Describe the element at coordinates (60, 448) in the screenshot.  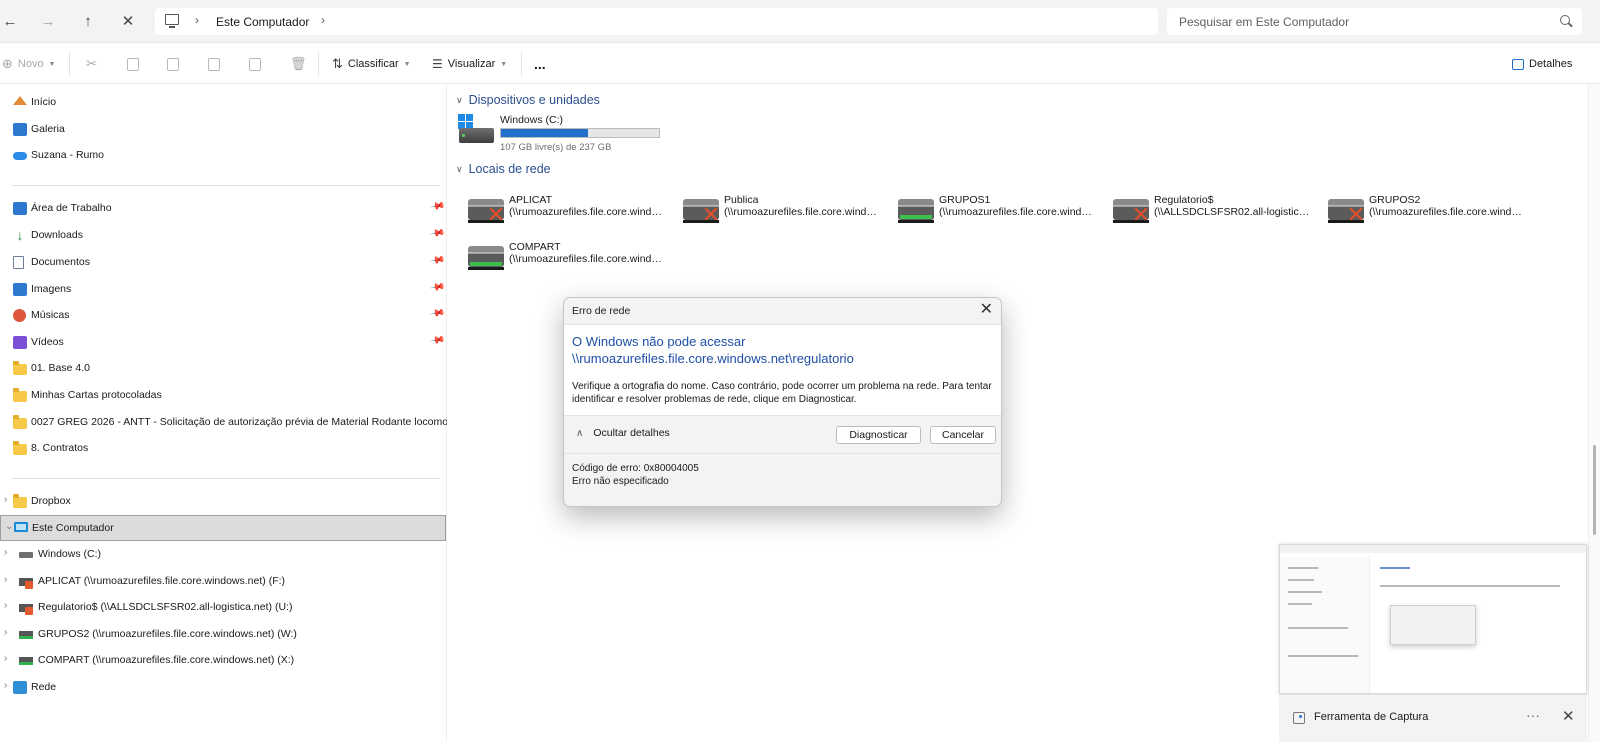
I see `sidebar-item-label: 8. Contratos` at that location.